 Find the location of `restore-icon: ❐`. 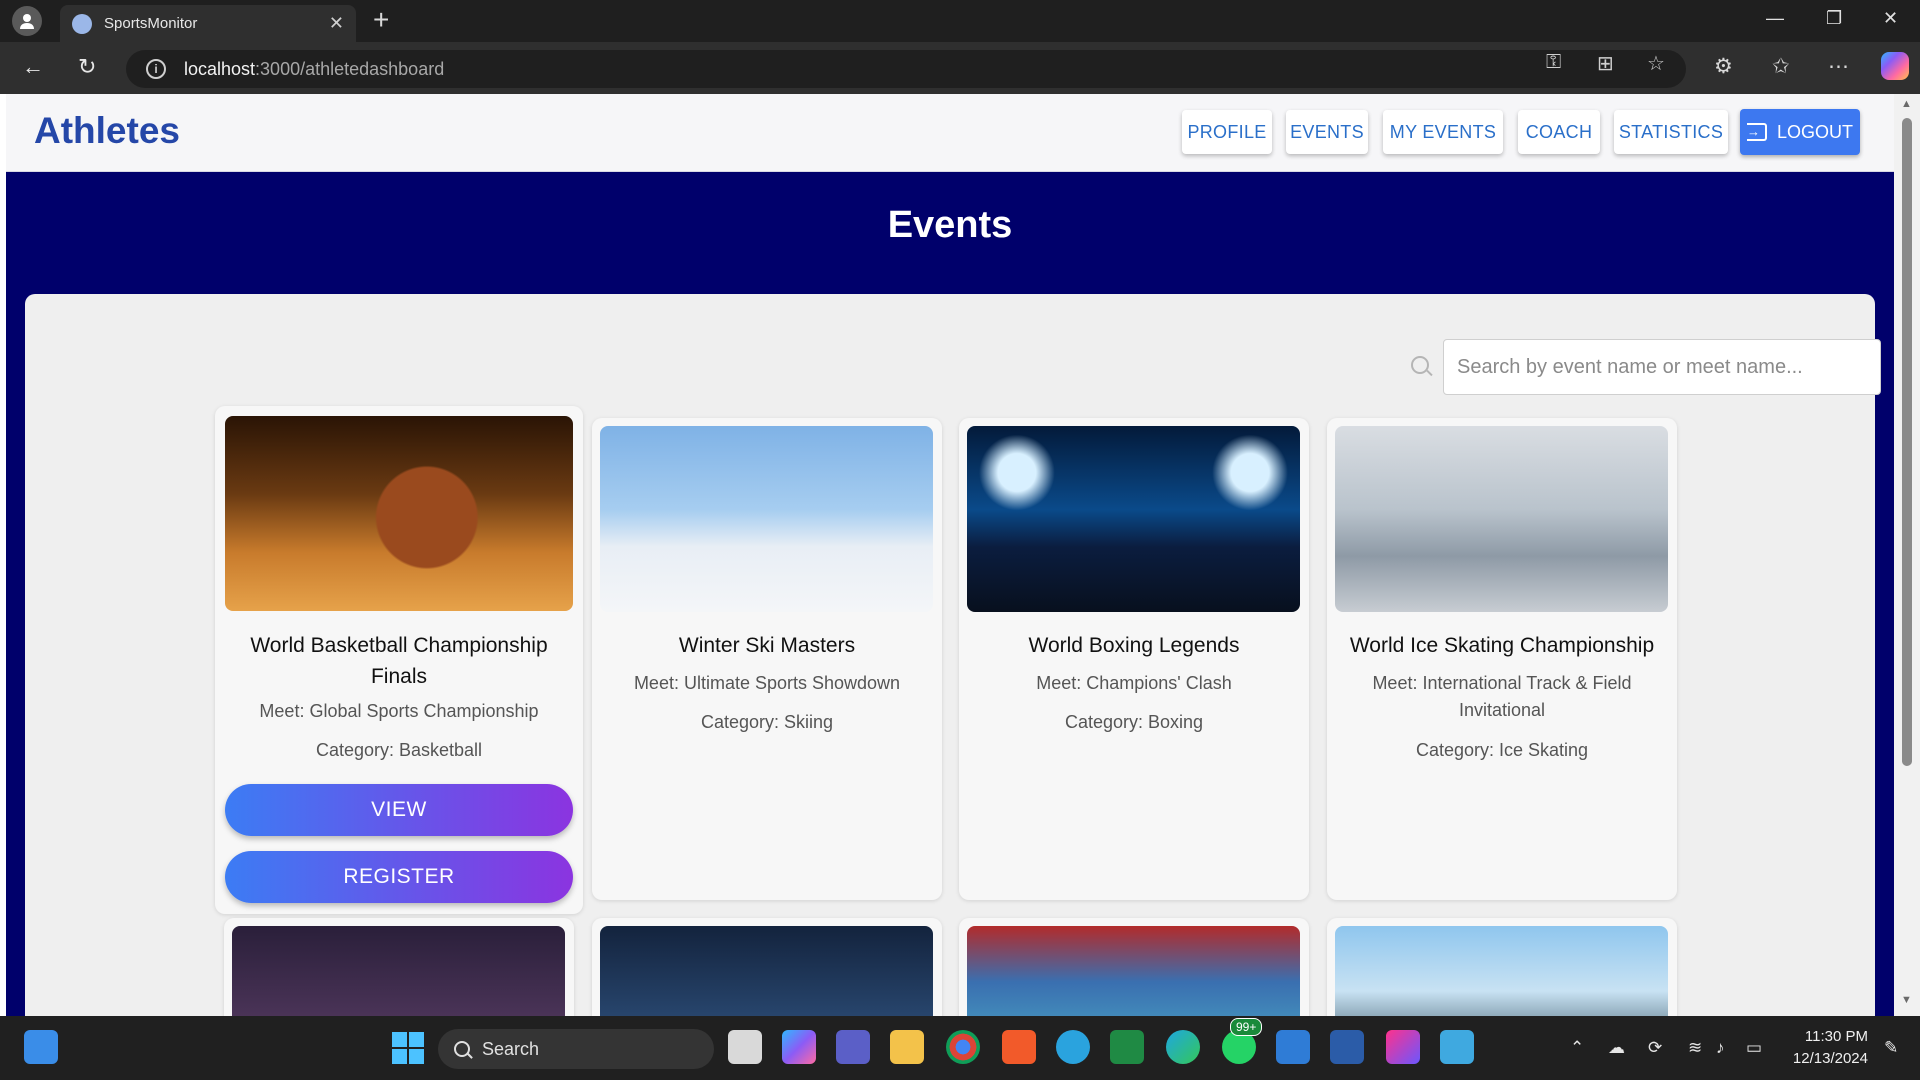

restore-icon: ❐ is located at coordinates (1834, 18).